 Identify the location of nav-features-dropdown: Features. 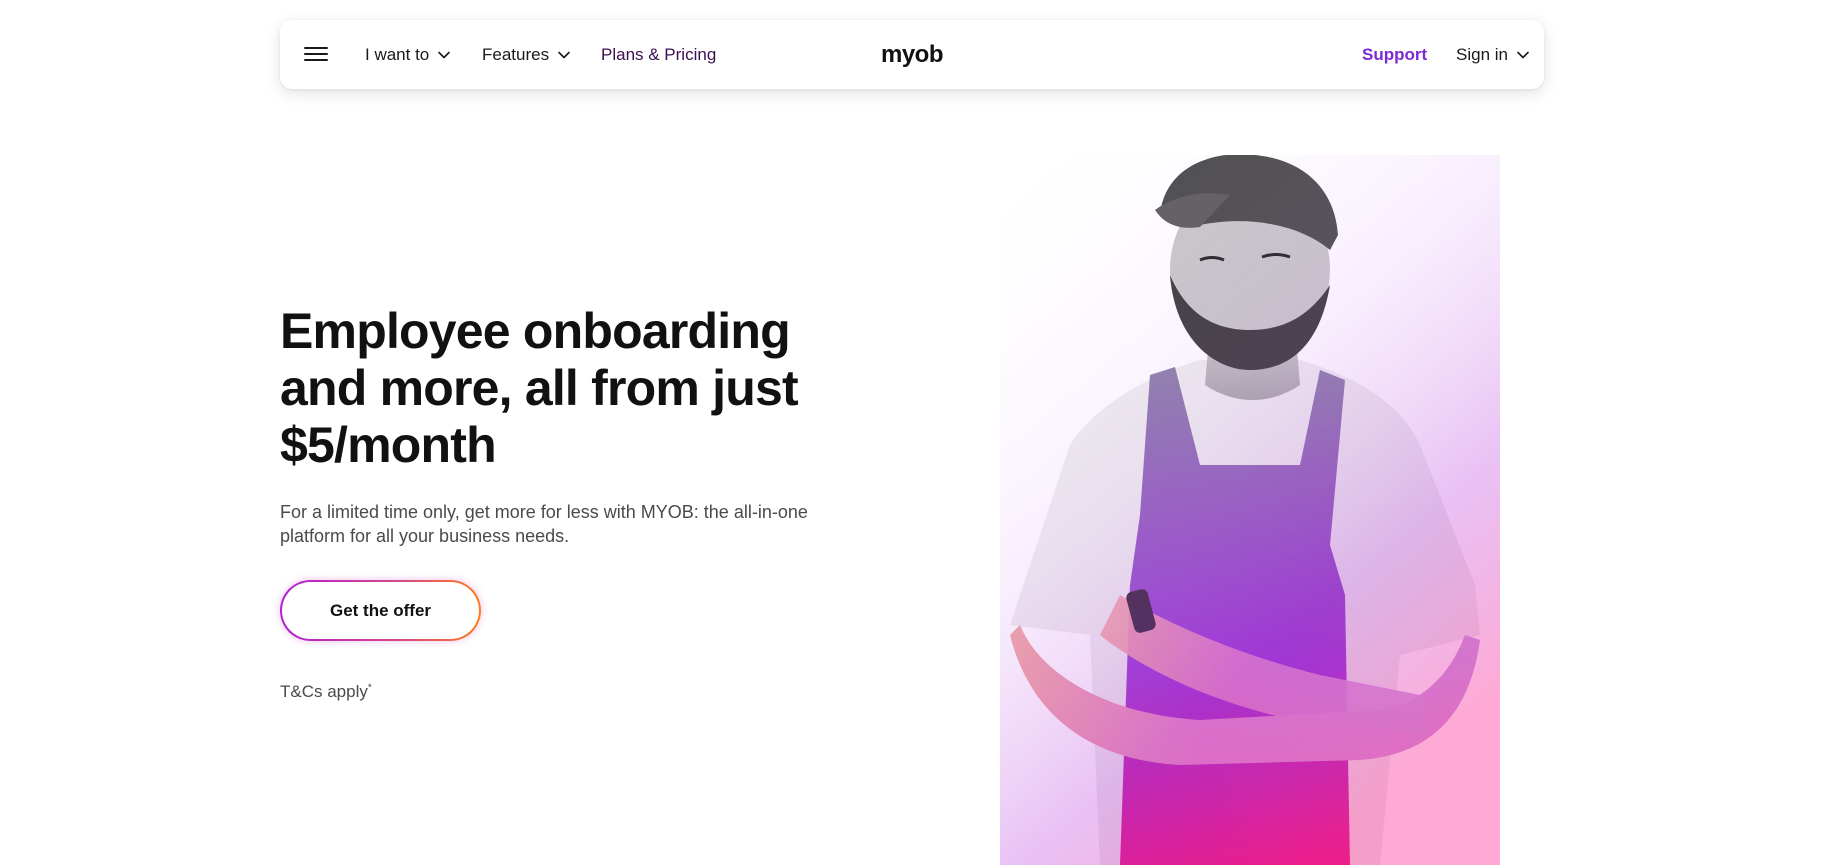
(526, 54).